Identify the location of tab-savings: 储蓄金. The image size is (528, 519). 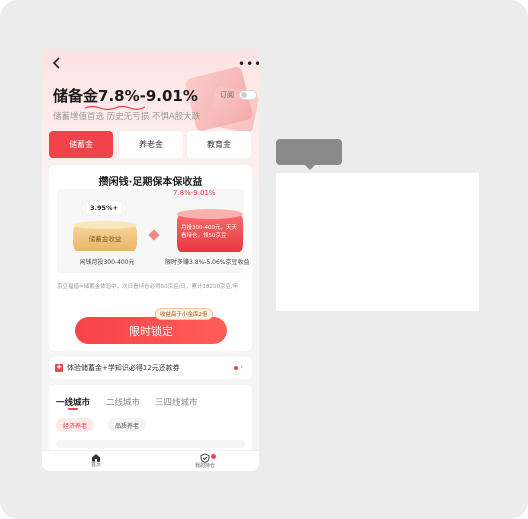
(81, 144).